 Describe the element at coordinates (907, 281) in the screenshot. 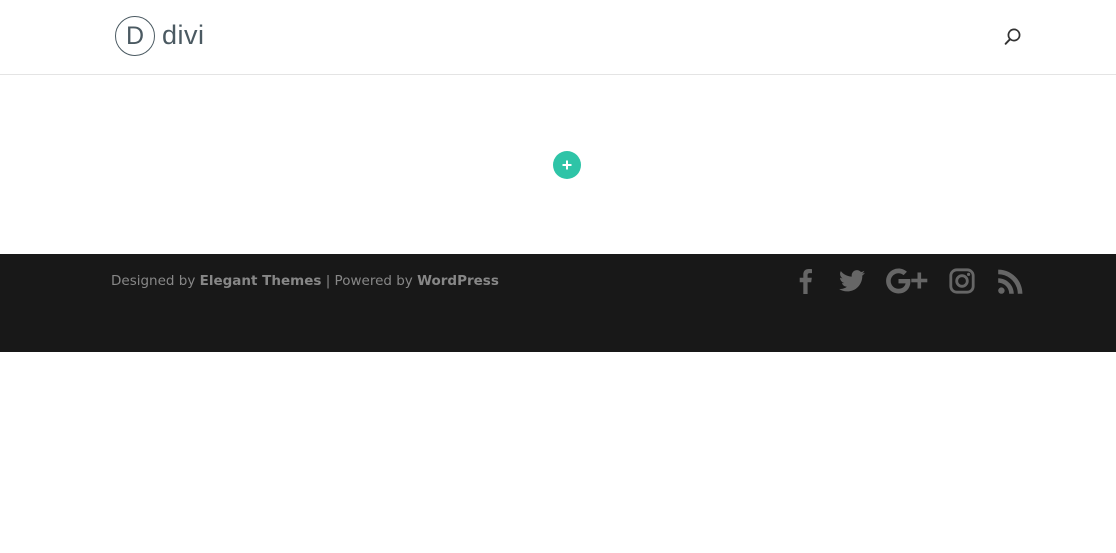

I see `google-plus-icon` at that location.